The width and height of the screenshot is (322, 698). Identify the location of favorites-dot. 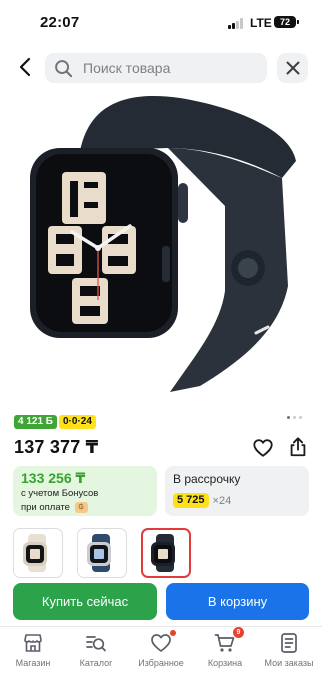
(173, 633).